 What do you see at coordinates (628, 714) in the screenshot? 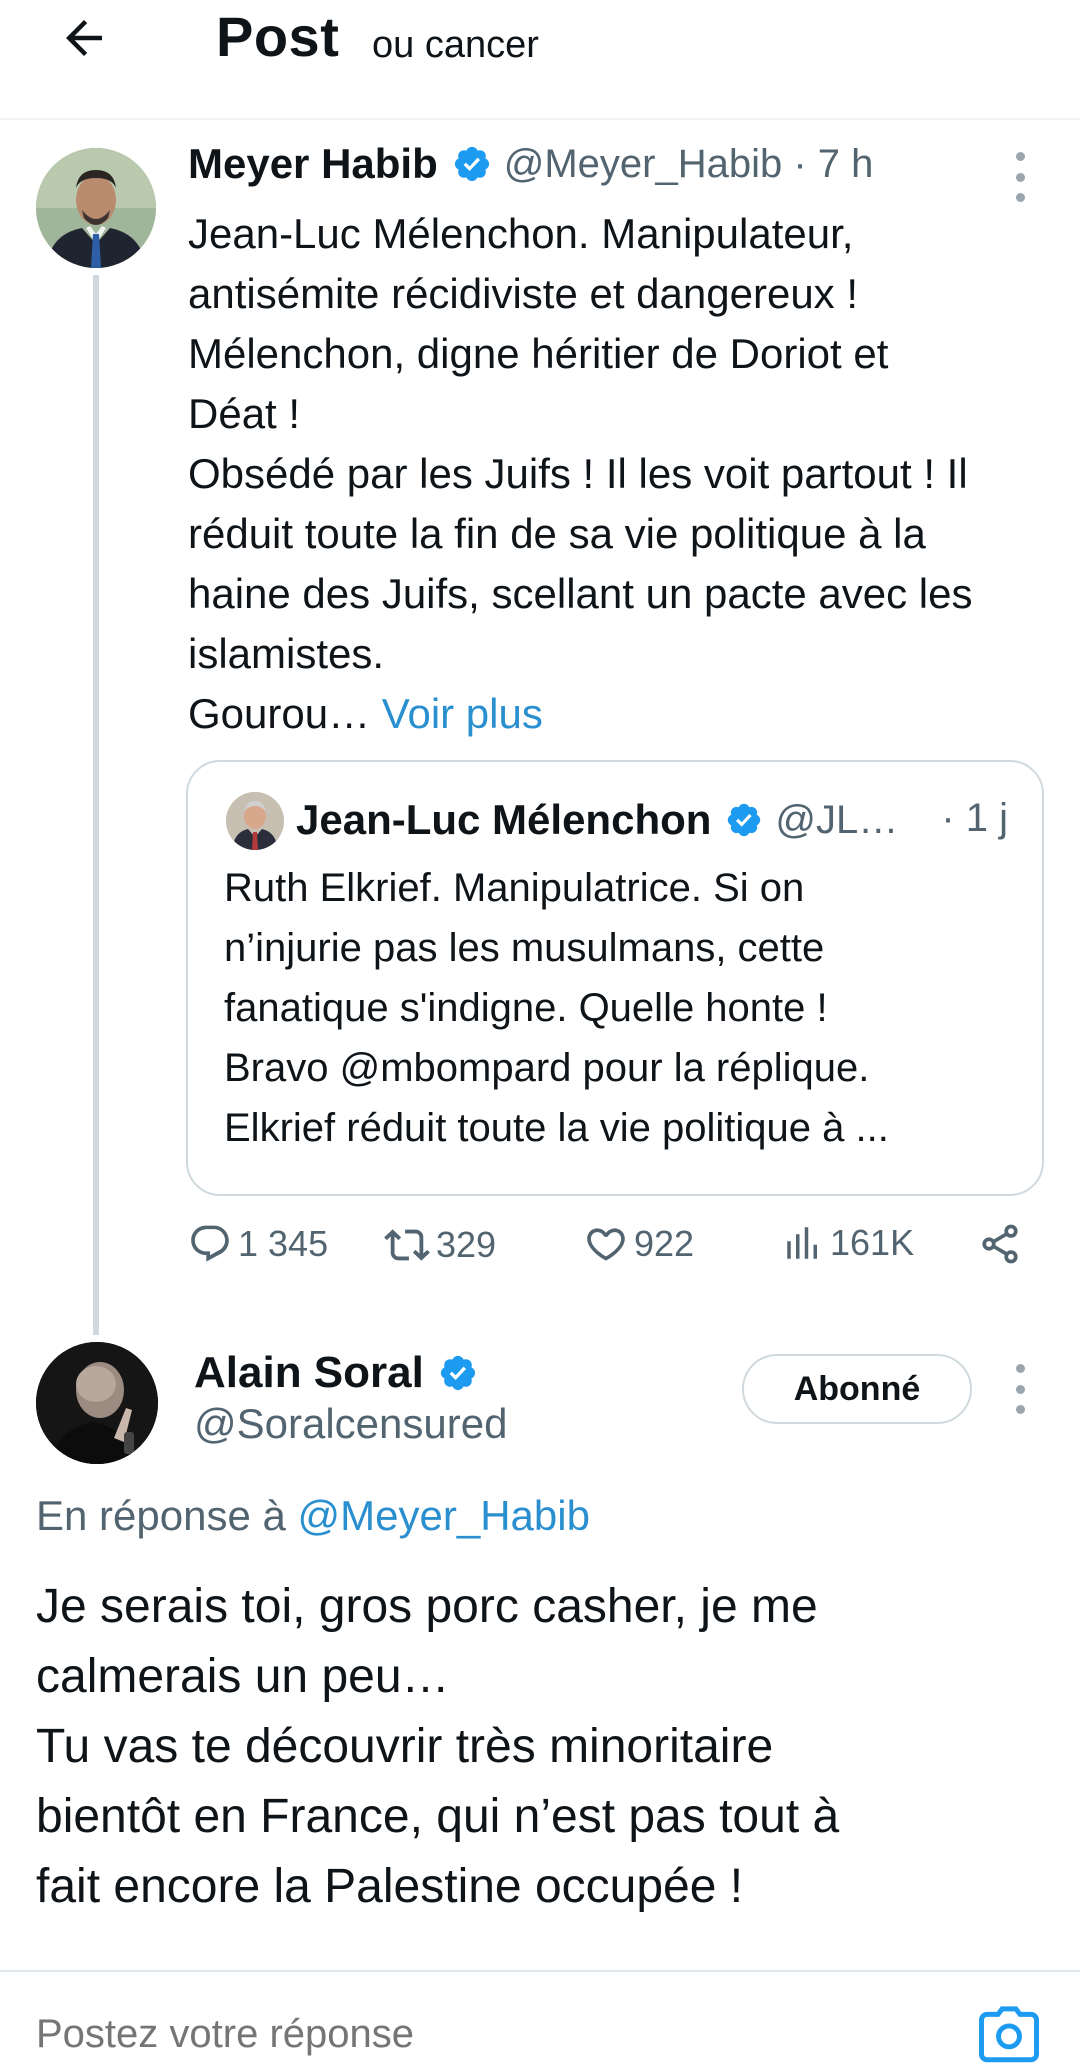
I see `tweet-line-truncated: Gourou… Voir plus` at bounding box center [628, 714].